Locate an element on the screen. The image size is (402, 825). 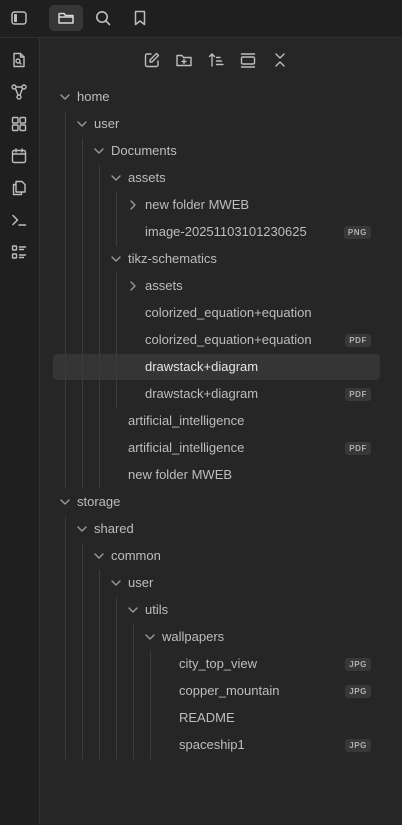
top-bar is located at coordinates (201, 19).